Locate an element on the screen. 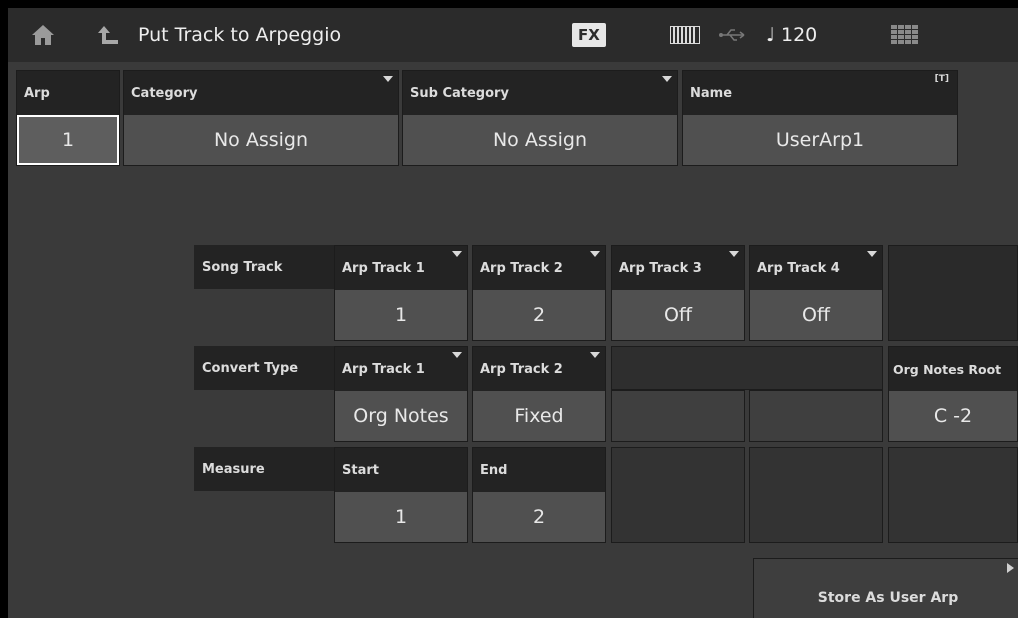 This screenshot has height=618, width=1018. sub-category-label: Sub Category is located at coordinates (540, 93).